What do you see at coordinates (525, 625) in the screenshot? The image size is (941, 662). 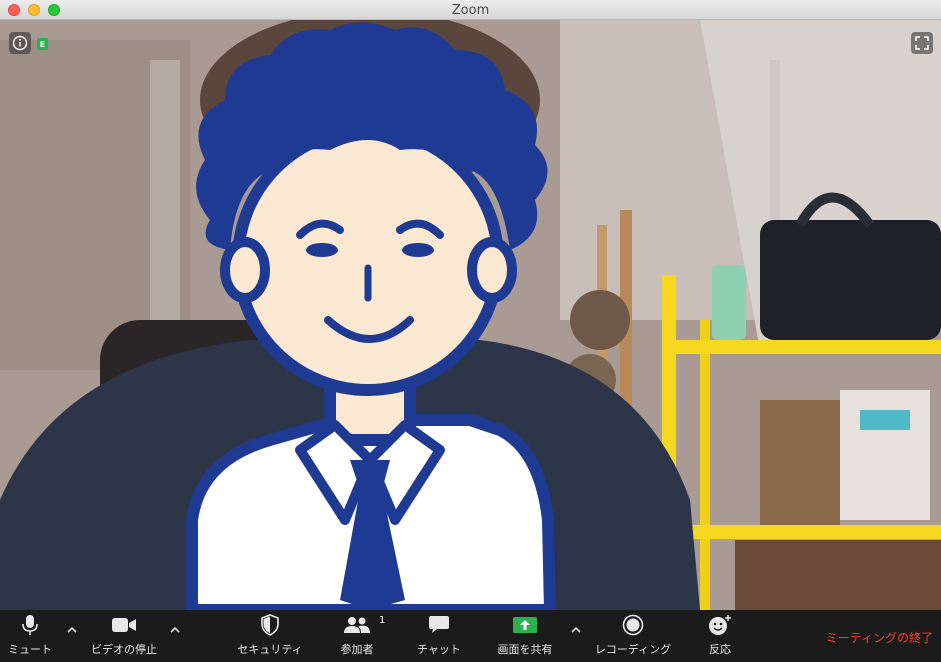 I see `share-screen-icon` at bounding box center [525, 625].